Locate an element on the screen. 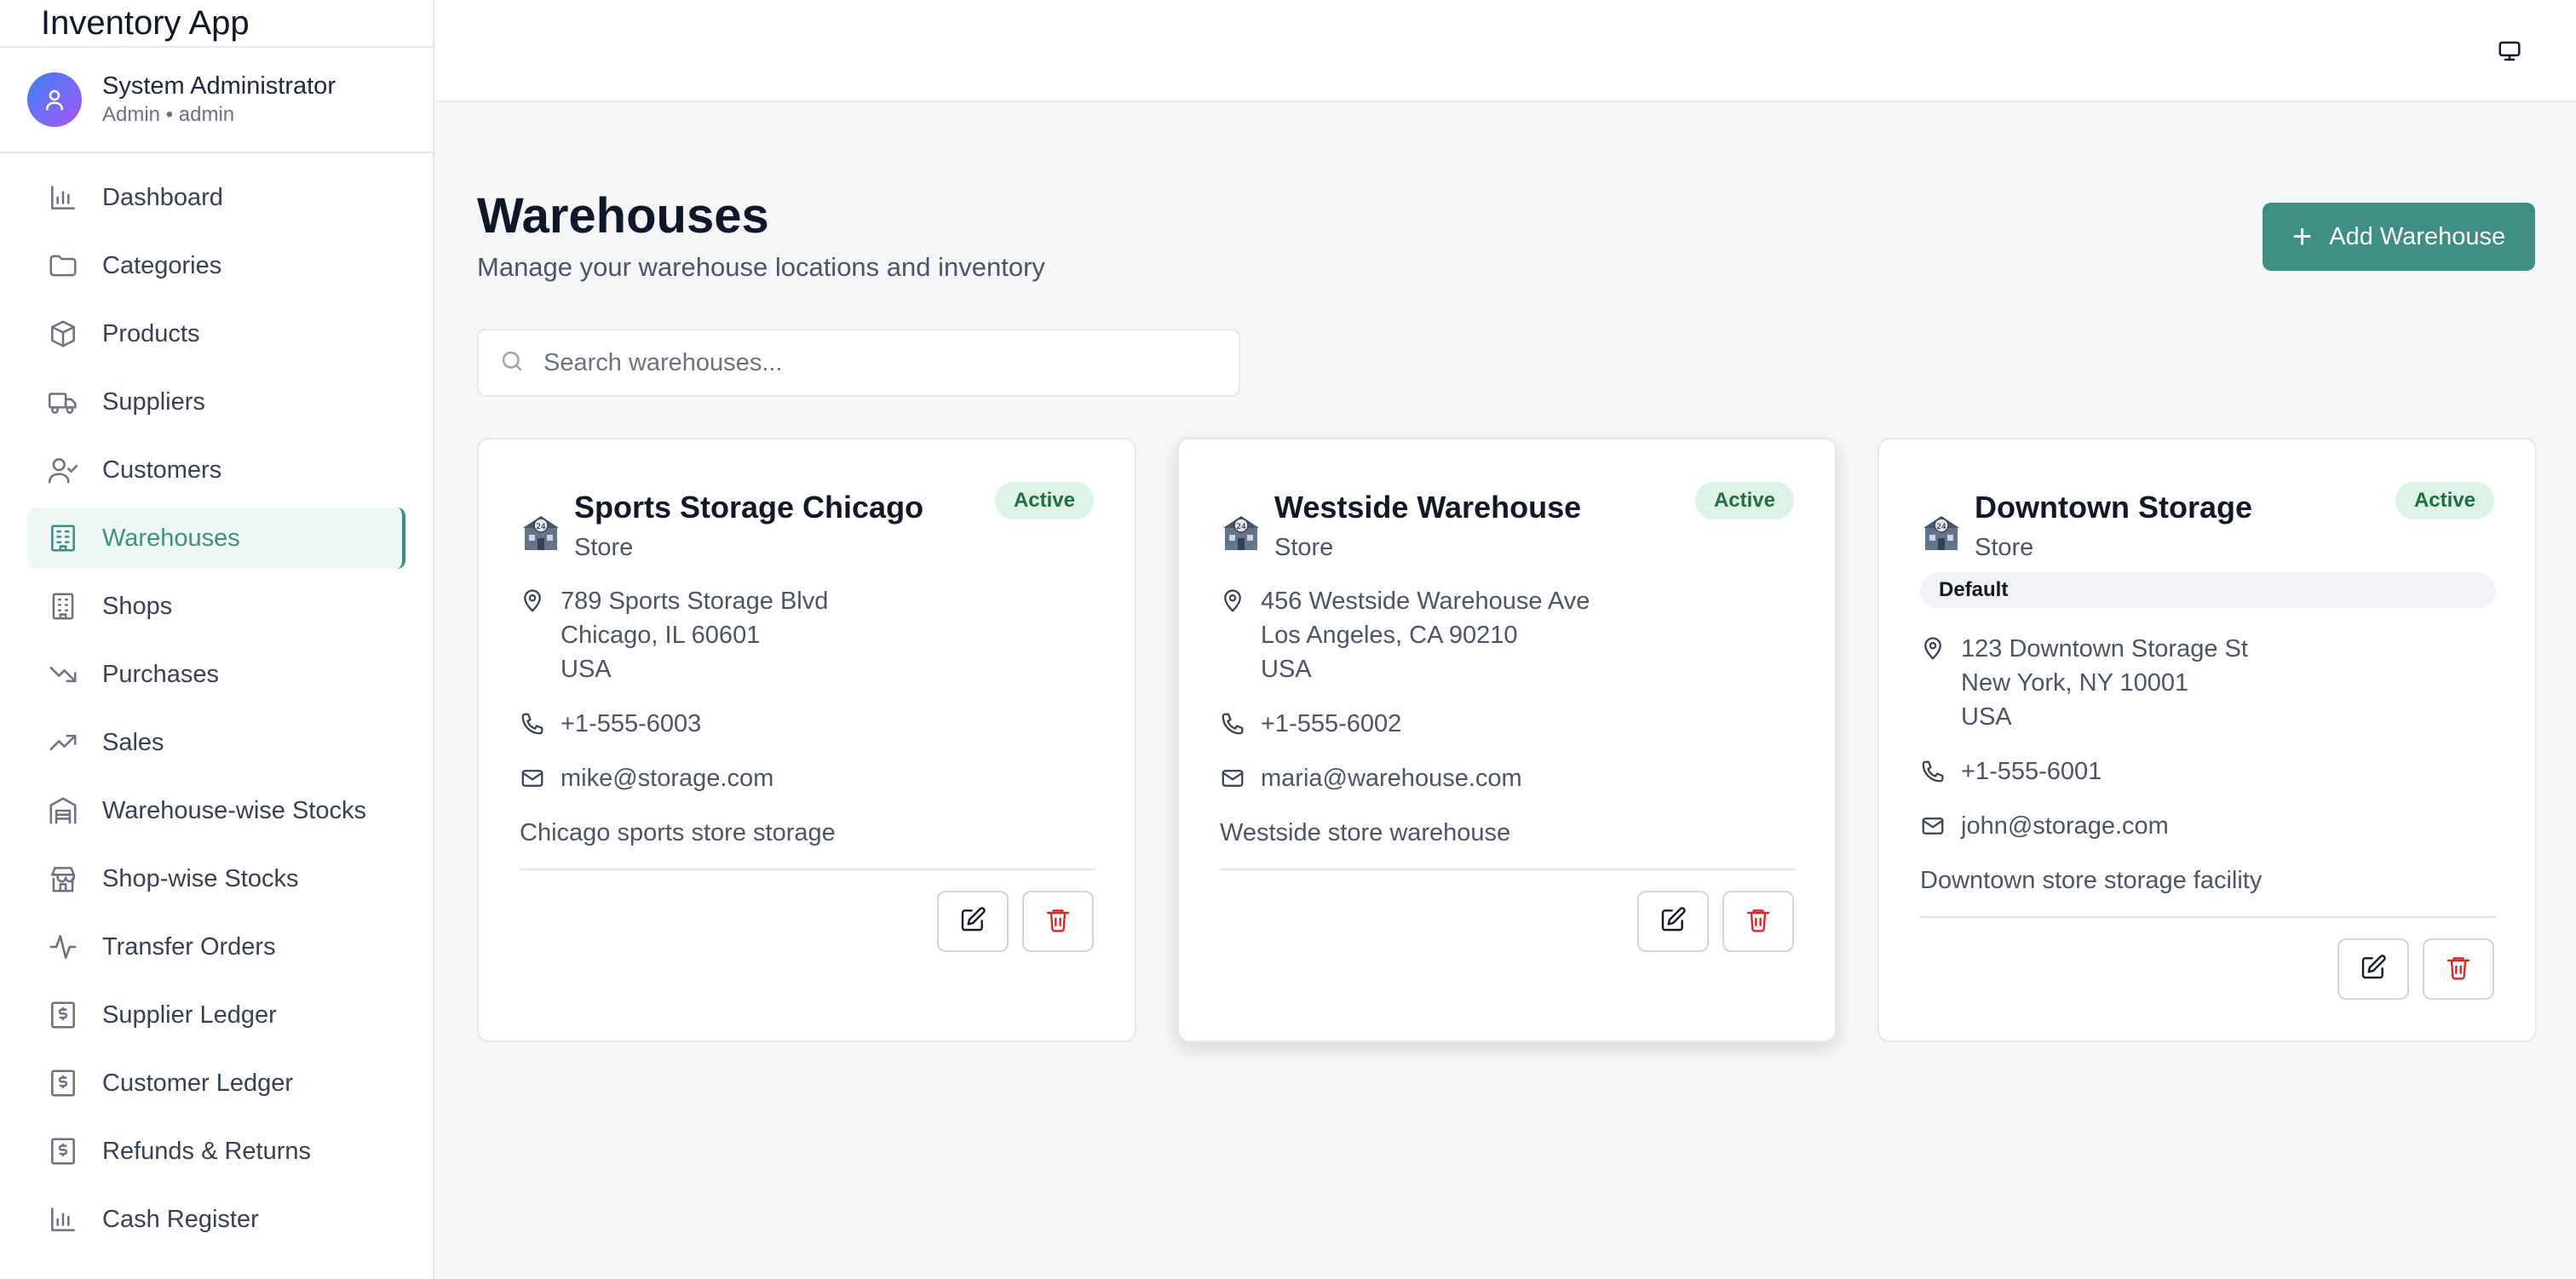 This screenshot has height=1279, width=2576. sidebar-item-label: Purchases is located at coordinates (161, 674).